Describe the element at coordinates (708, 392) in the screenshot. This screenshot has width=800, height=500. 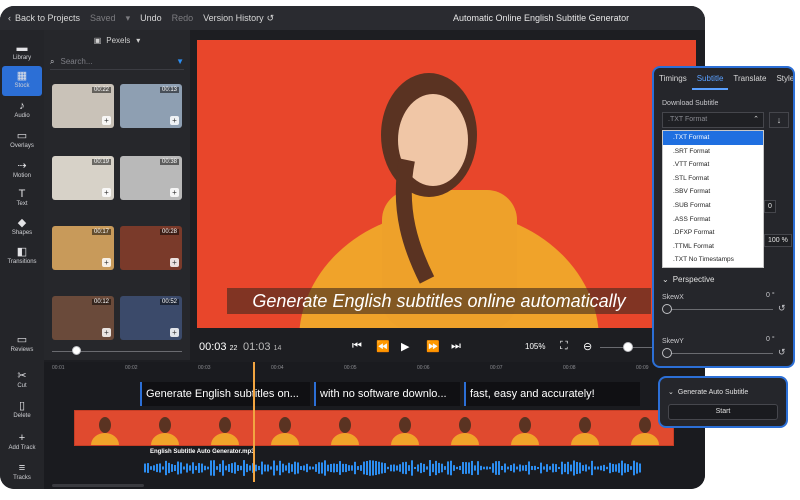
I see `auto-subtitle-heading: ⌄ Generate Auto Subtitle` at that location.